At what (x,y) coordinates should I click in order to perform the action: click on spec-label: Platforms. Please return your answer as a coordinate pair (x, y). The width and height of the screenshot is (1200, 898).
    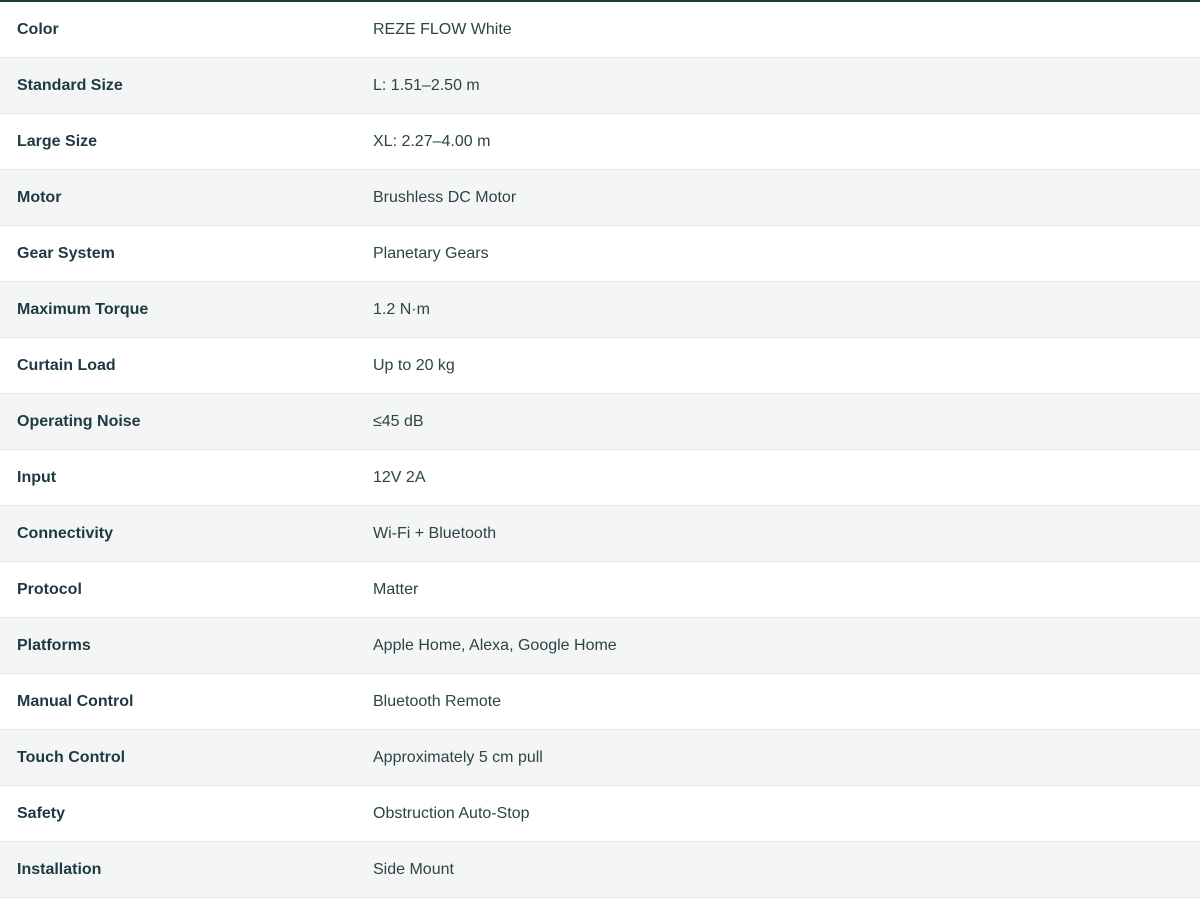
    Looking at the image, I should click on (54, 645).